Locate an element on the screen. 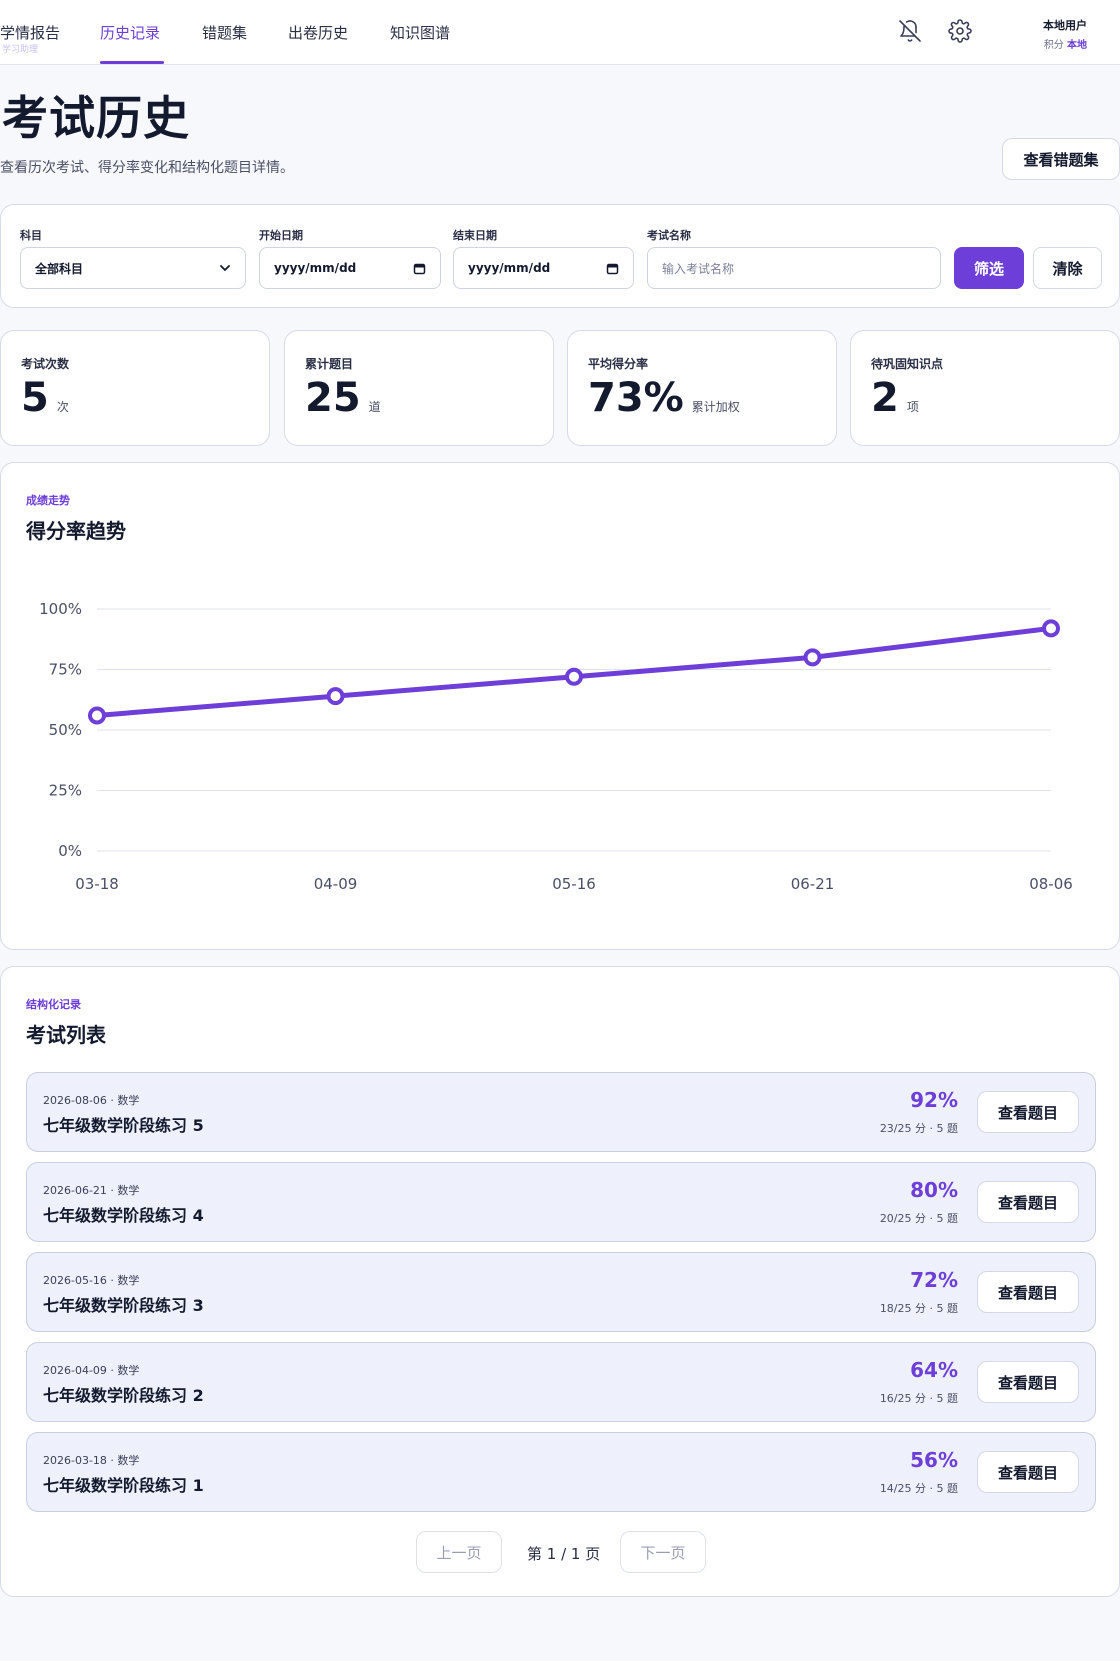 The image size is (1120, 1661). stat-card-exam-count: 考试次数 5 次 is located at coordinates (135, 388).